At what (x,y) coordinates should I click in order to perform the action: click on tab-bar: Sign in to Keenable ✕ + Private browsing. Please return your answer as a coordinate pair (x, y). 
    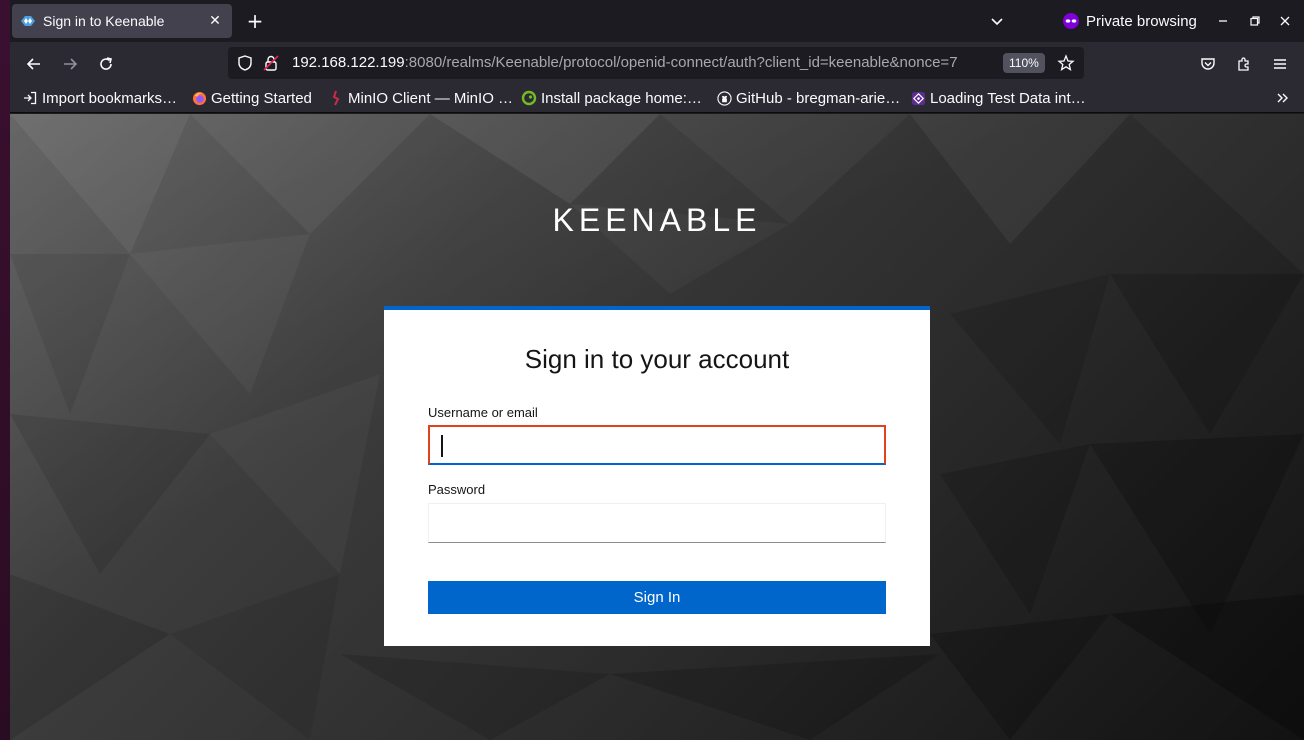
    Looking at the image, I should click on (657, 21).